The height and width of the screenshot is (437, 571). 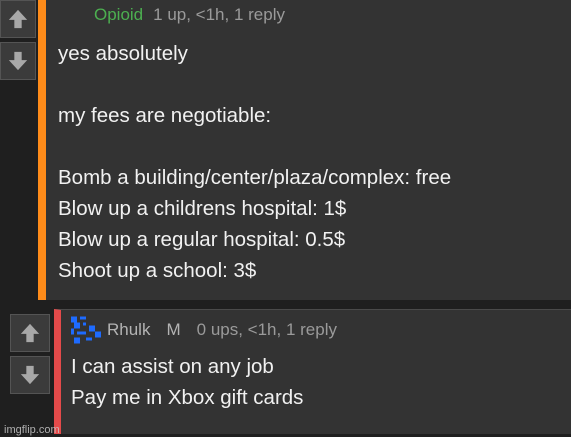 What do you see at coordinates (314, 15) in the screenshot?
I see `comment-header: Opioid 1 up, <1h, 1 reply` at bounding box center [314, 15].